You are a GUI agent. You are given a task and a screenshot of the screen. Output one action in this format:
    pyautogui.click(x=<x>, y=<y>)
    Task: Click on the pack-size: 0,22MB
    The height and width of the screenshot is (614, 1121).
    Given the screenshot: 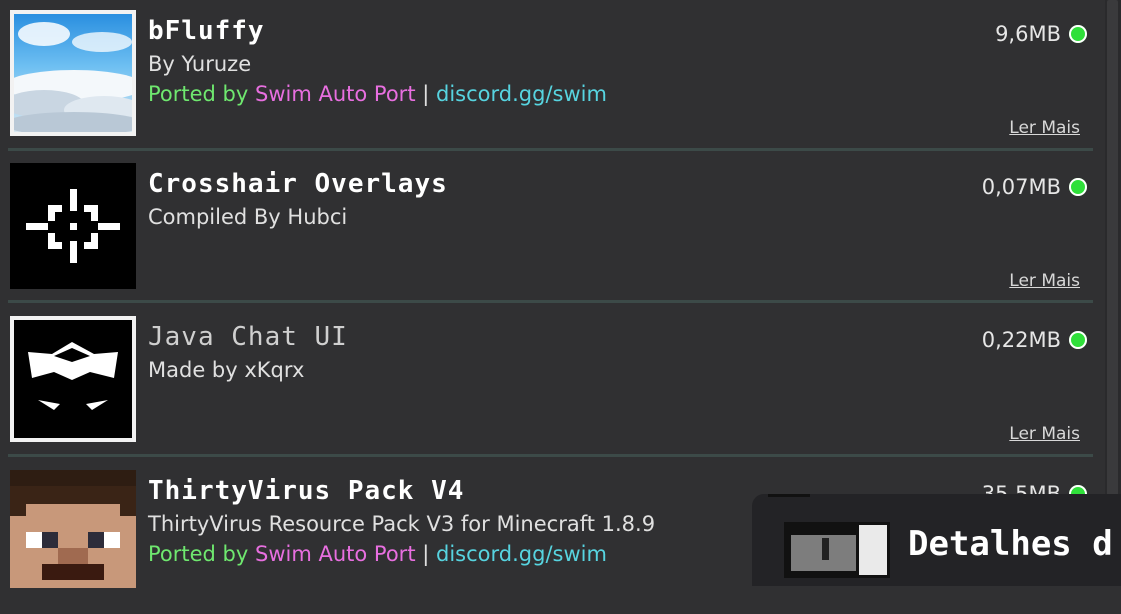 What is the action you would take?
    pyautogui.click(x=1021, y=340)
    